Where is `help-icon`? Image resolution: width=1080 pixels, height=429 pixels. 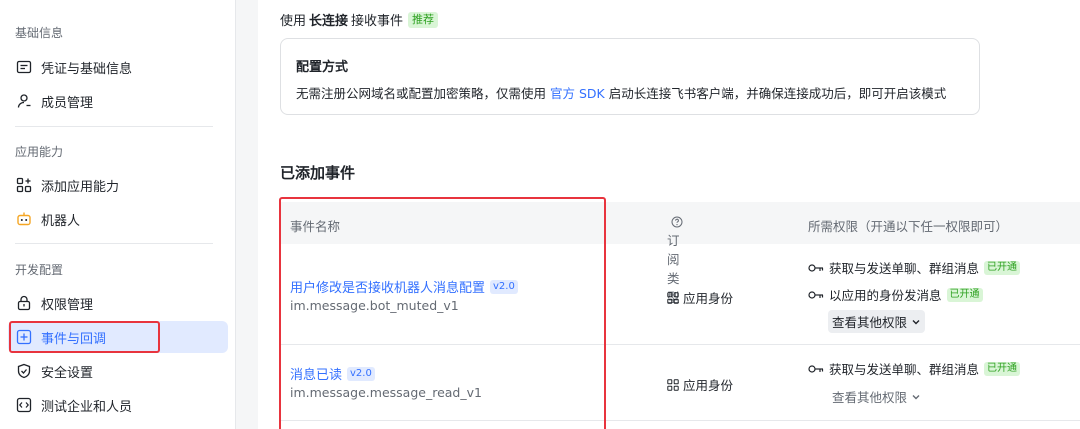 help-icon is located at coordinates (677, 222).